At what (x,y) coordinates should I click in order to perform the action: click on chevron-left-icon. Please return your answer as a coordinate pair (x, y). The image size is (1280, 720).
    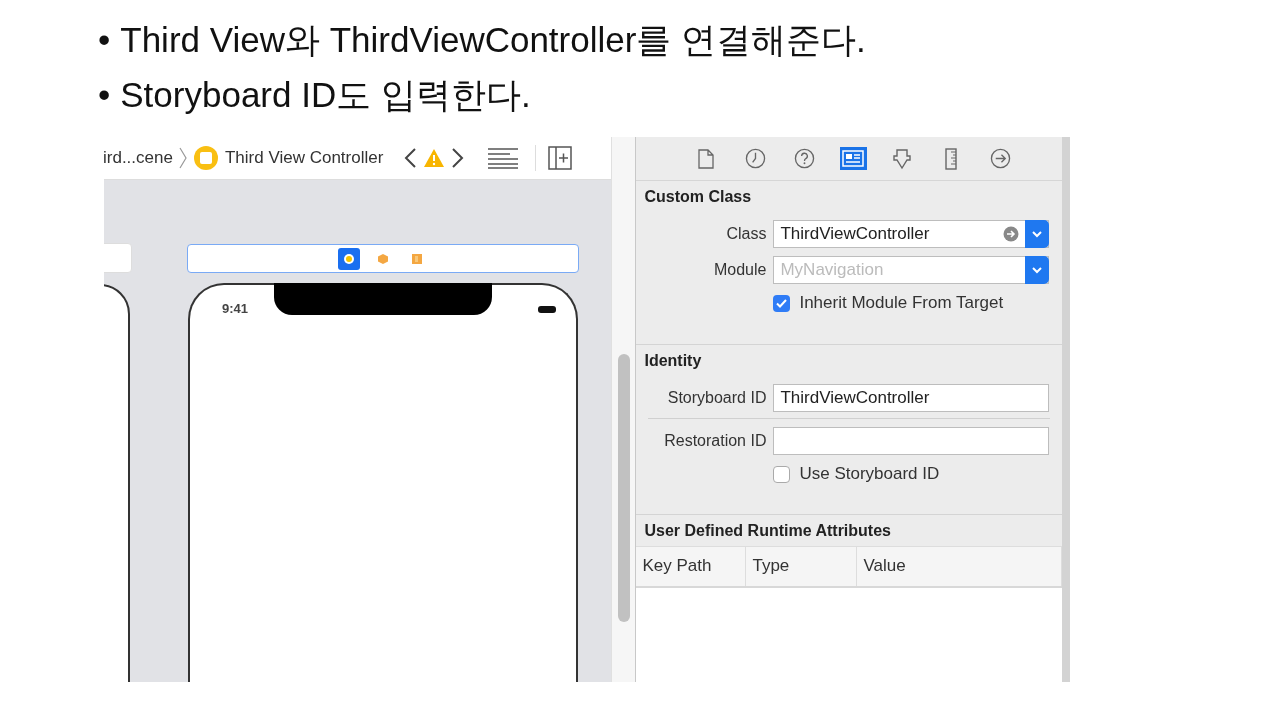
    Looking at the image, I should click on (410, 158).